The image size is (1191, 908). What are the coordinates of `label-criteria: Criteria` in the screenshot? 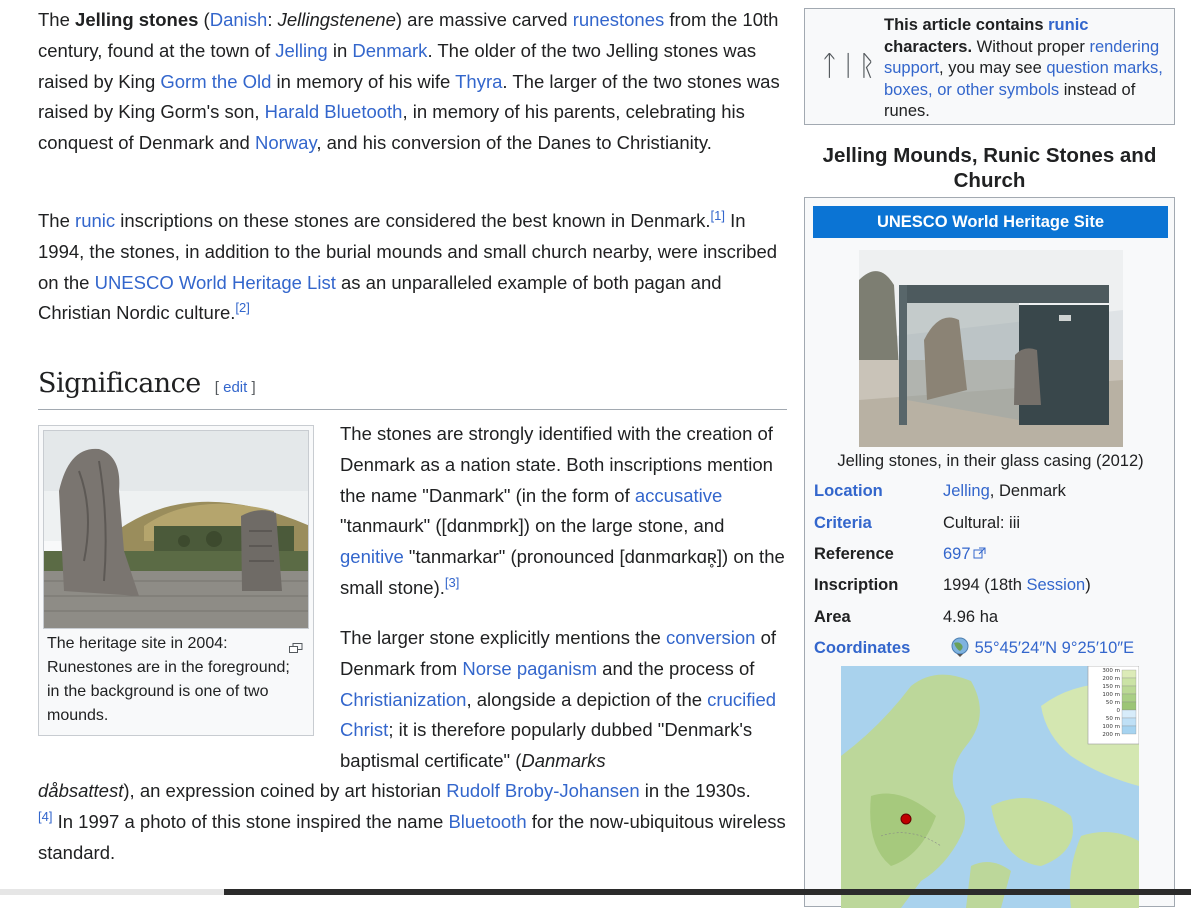 It's located at (843, 523).